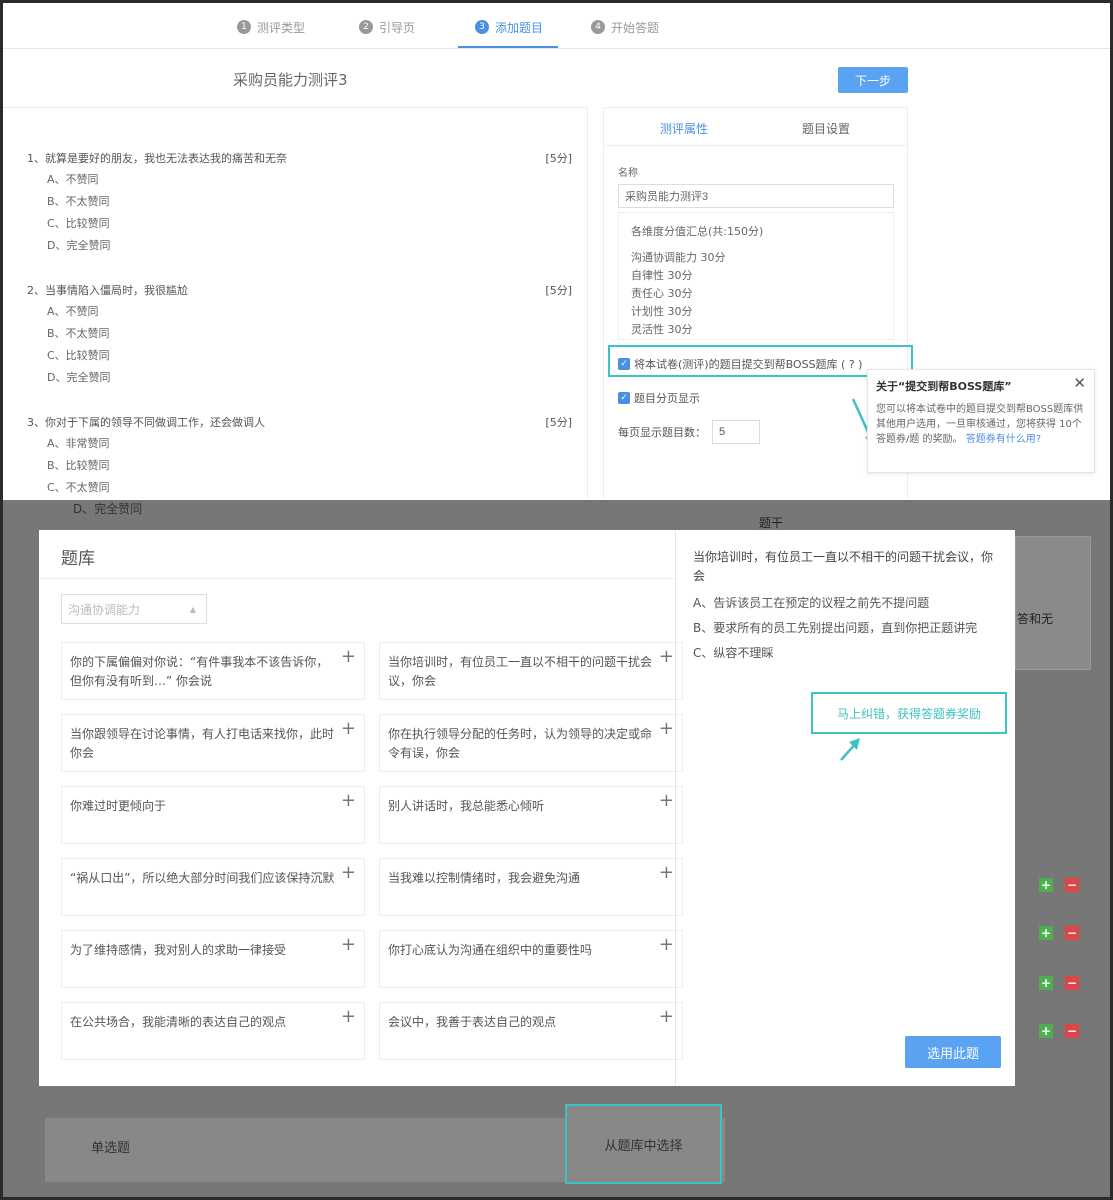 The width and height of the screenshot is (1113, 1200). What do you see at coordinates (397, 27) in the screenshot?
I see `step-label: 引导页` at bounding box center [397, 27].